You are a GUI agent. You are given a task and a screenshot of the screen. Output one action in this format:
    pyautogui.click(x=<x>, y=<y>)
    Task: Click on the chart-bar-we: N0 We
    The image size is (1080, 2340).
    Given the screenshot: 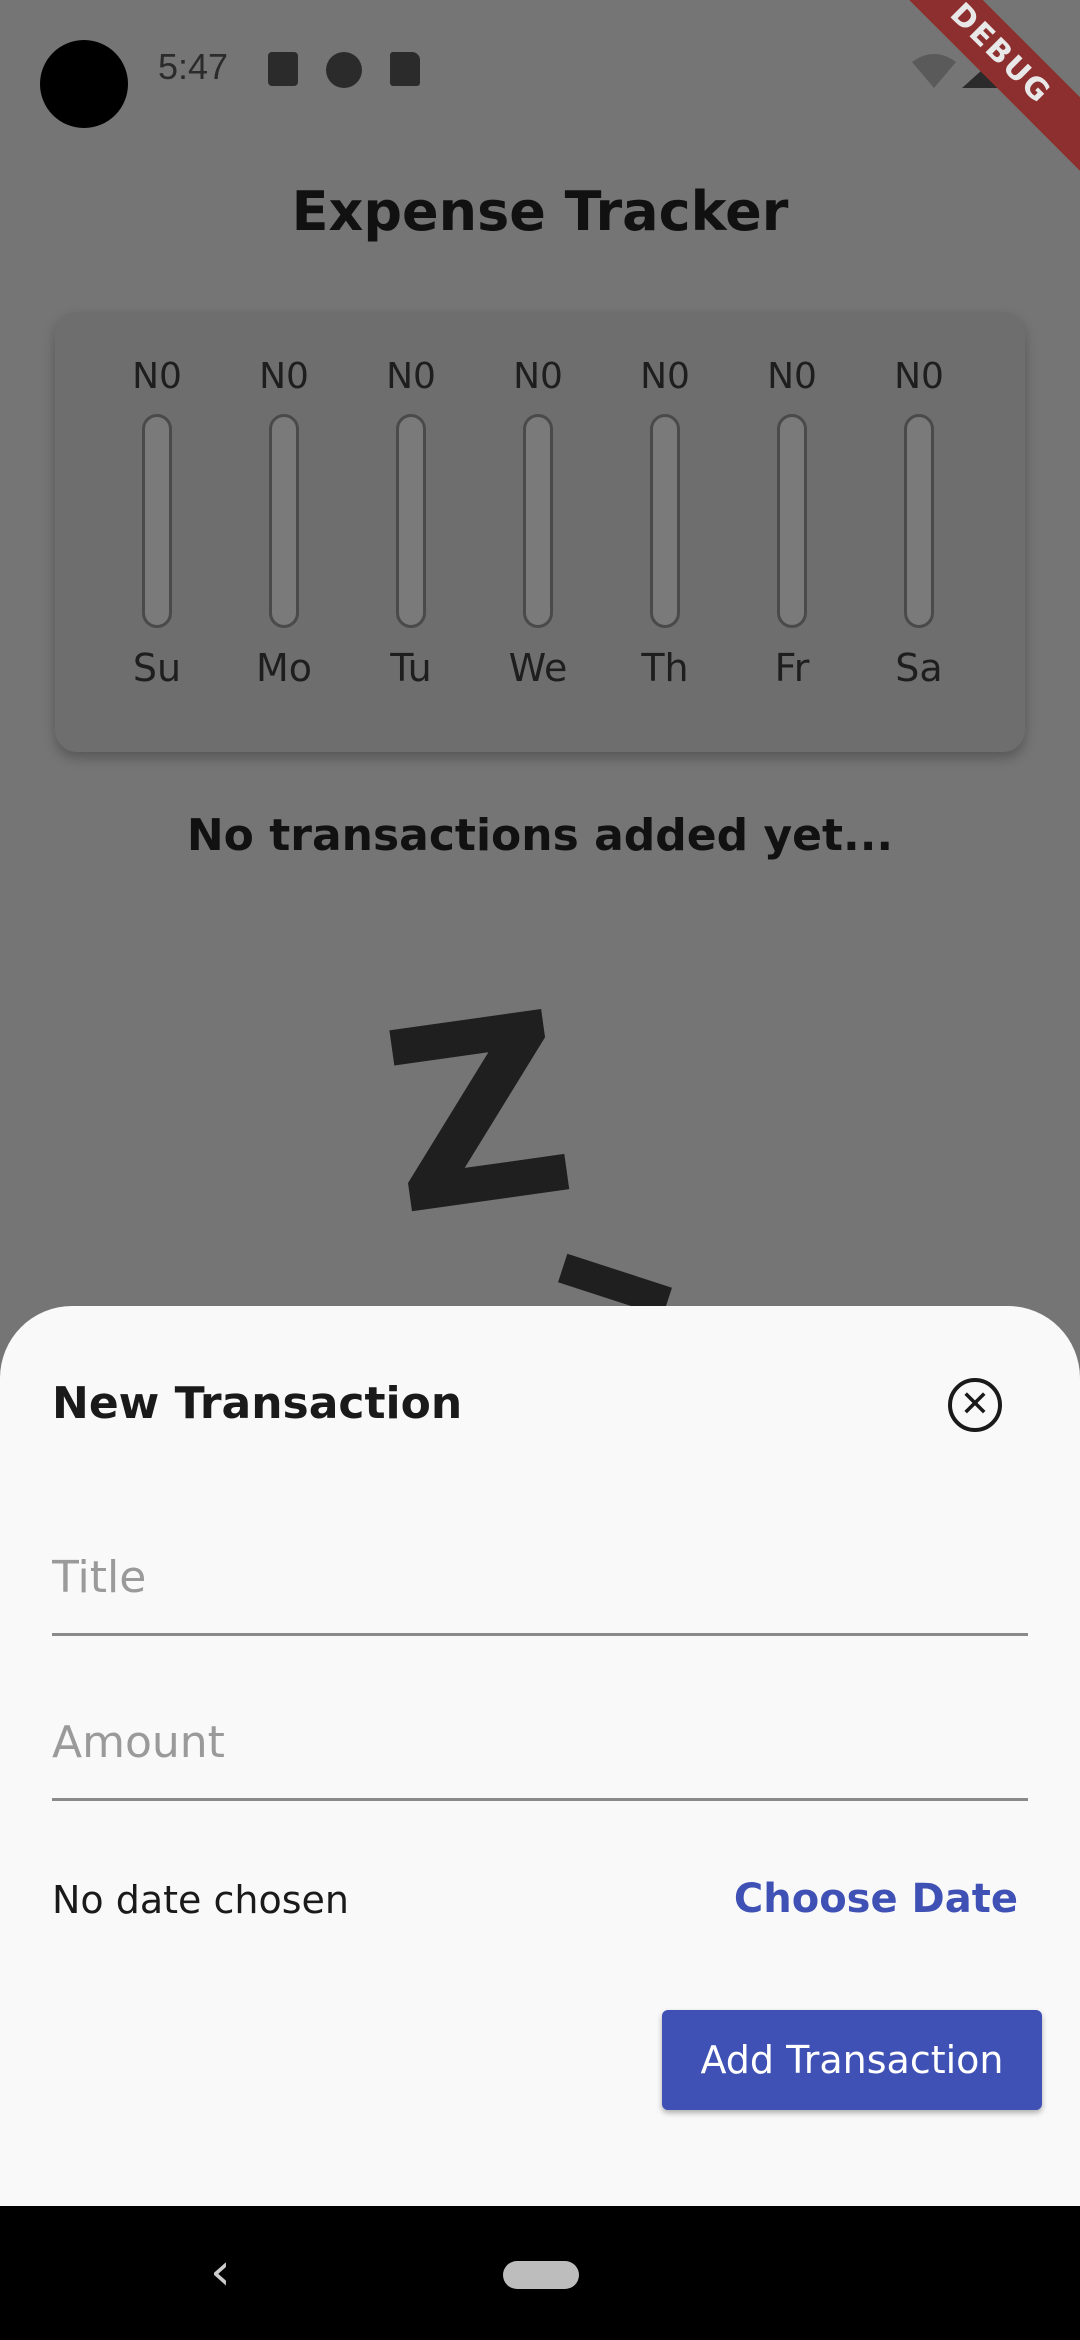 What is the action you would take?
    pyautogui.click(x=538, y=521)
    